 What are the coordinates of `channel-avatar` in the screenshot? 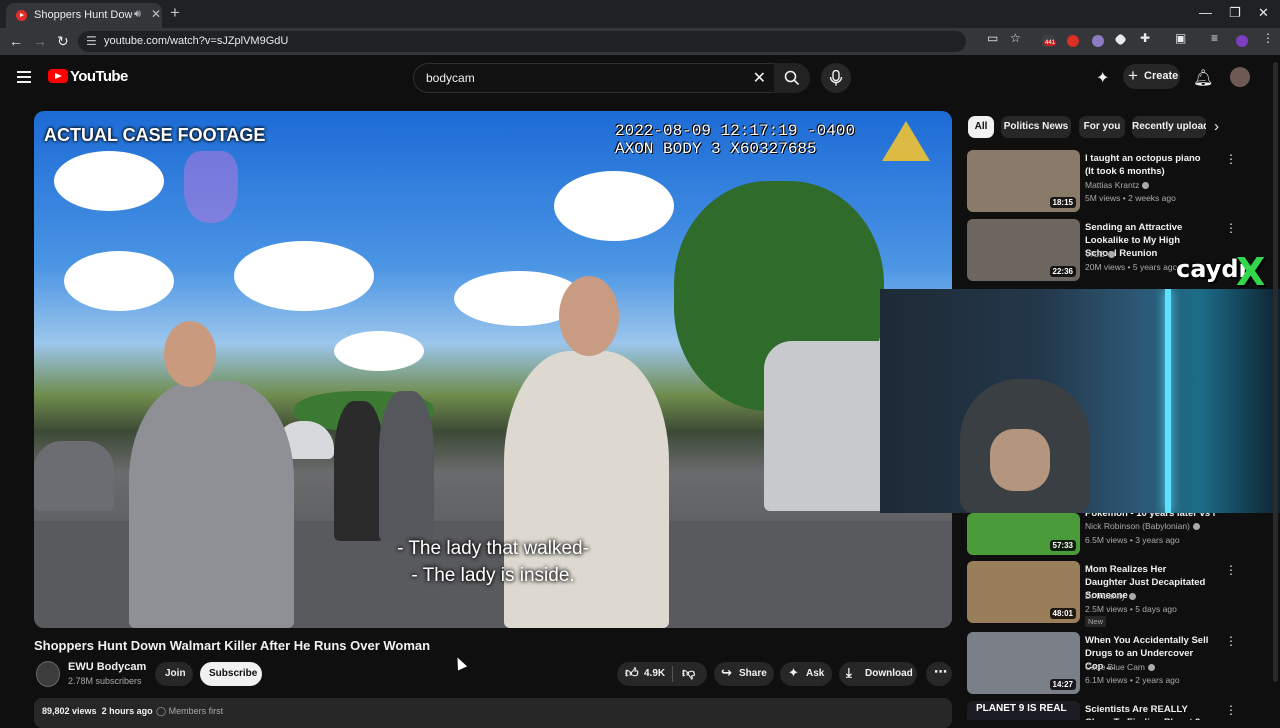 It's located at (48, 674).